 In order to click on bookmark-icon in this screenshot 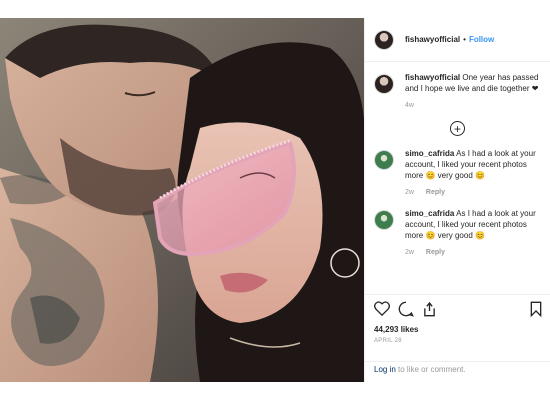, I will do `click(536, 311)`.